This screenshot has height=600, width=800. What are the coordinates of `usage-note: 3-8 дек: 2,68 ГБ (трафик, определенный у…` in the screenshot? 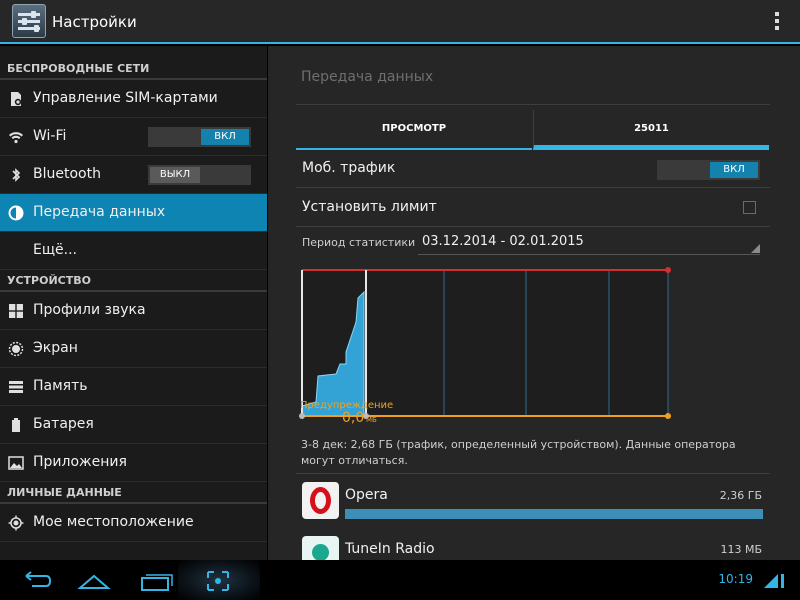 It's located at (518, 452).